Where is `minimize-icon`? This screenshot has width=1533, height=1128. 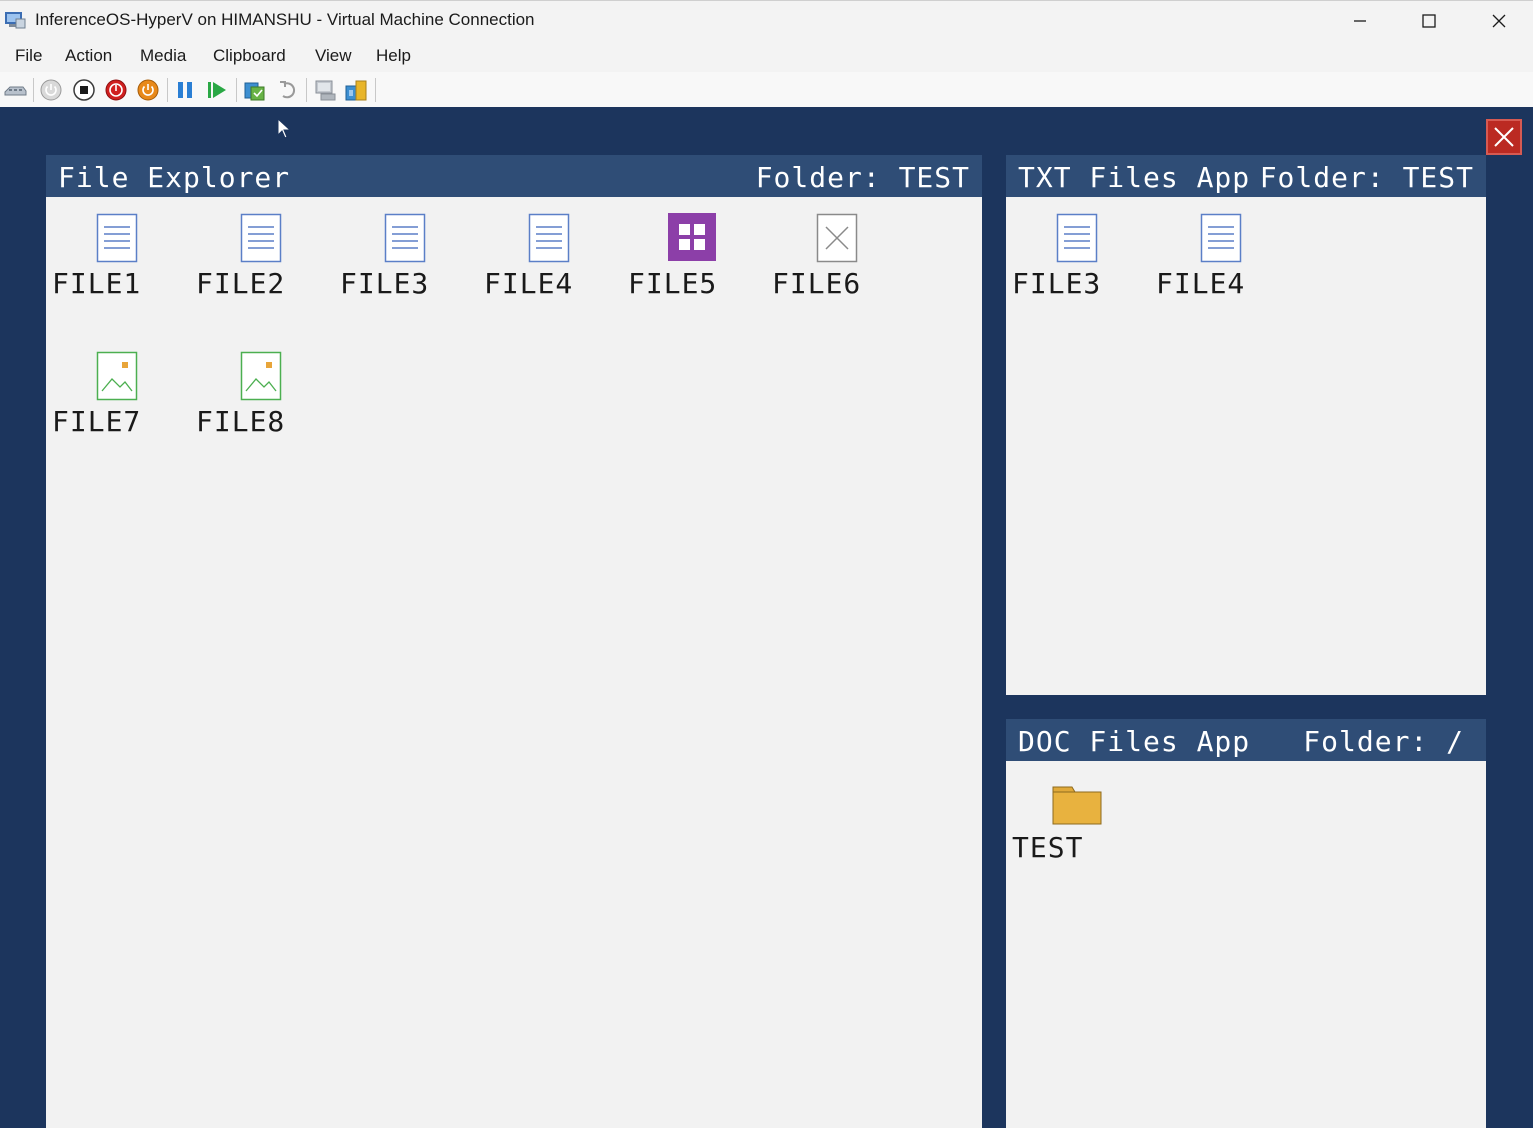 minimize-icon is located at coordinates (1360, 21).